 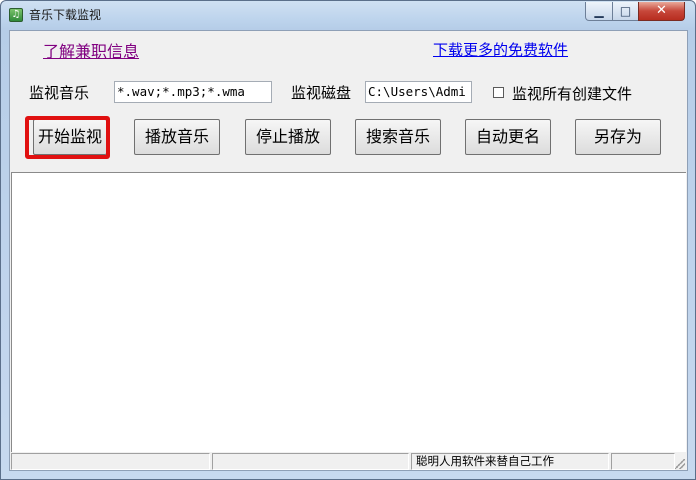 I want to click on resize-grip-icon, so click(x=680, y=464).